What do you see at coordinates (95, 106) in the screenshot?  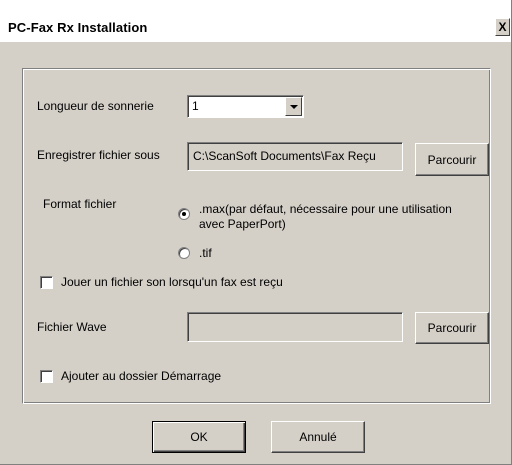 I see `ring-length-label: Longueur de sonnerie` at bounding box center [95, 106].